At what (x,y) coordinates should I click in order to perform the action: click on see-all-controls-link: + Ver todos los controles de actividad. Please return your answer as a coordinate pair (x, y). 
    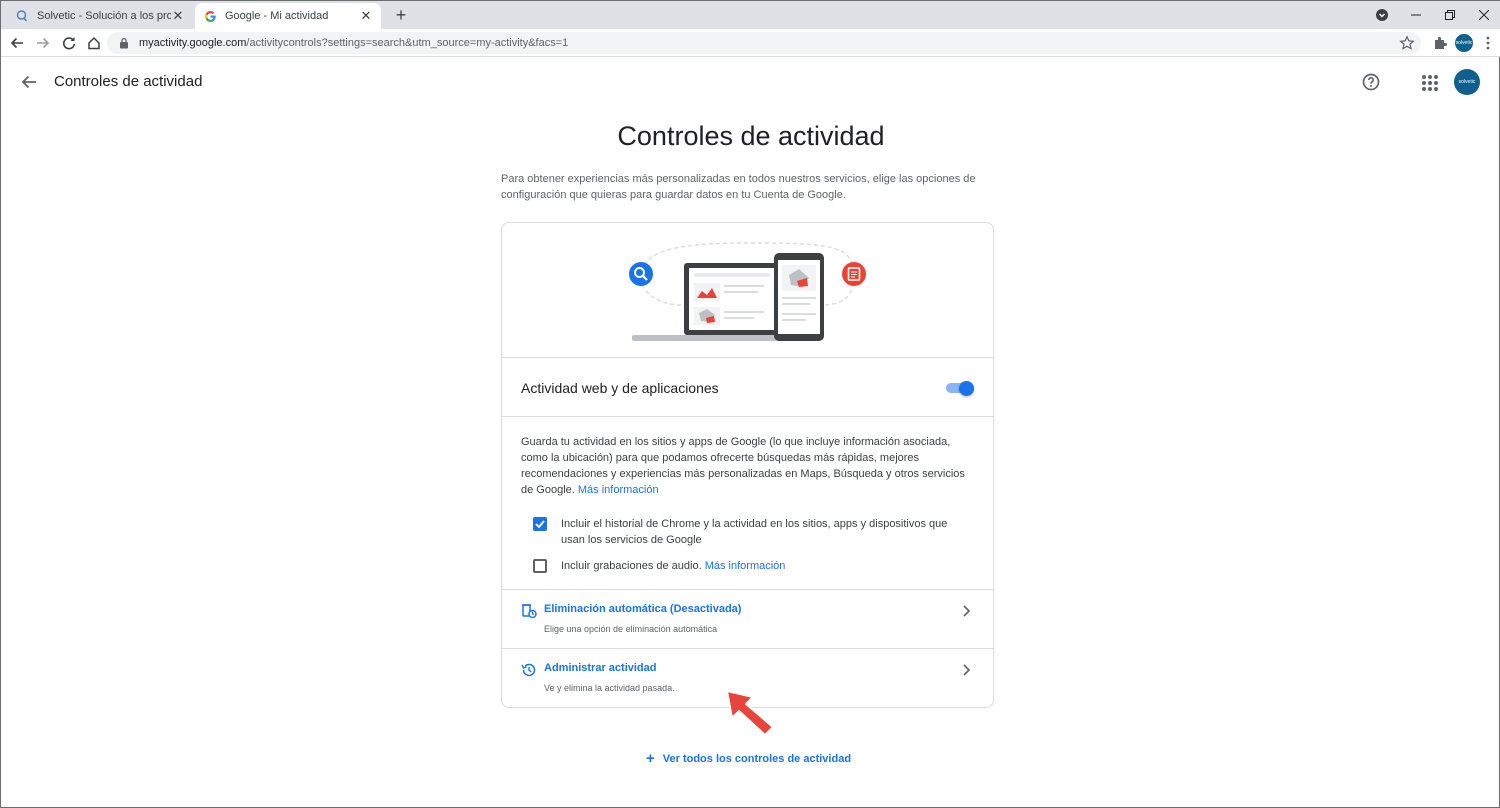
    Looking at the image, I should click on (748, 758).